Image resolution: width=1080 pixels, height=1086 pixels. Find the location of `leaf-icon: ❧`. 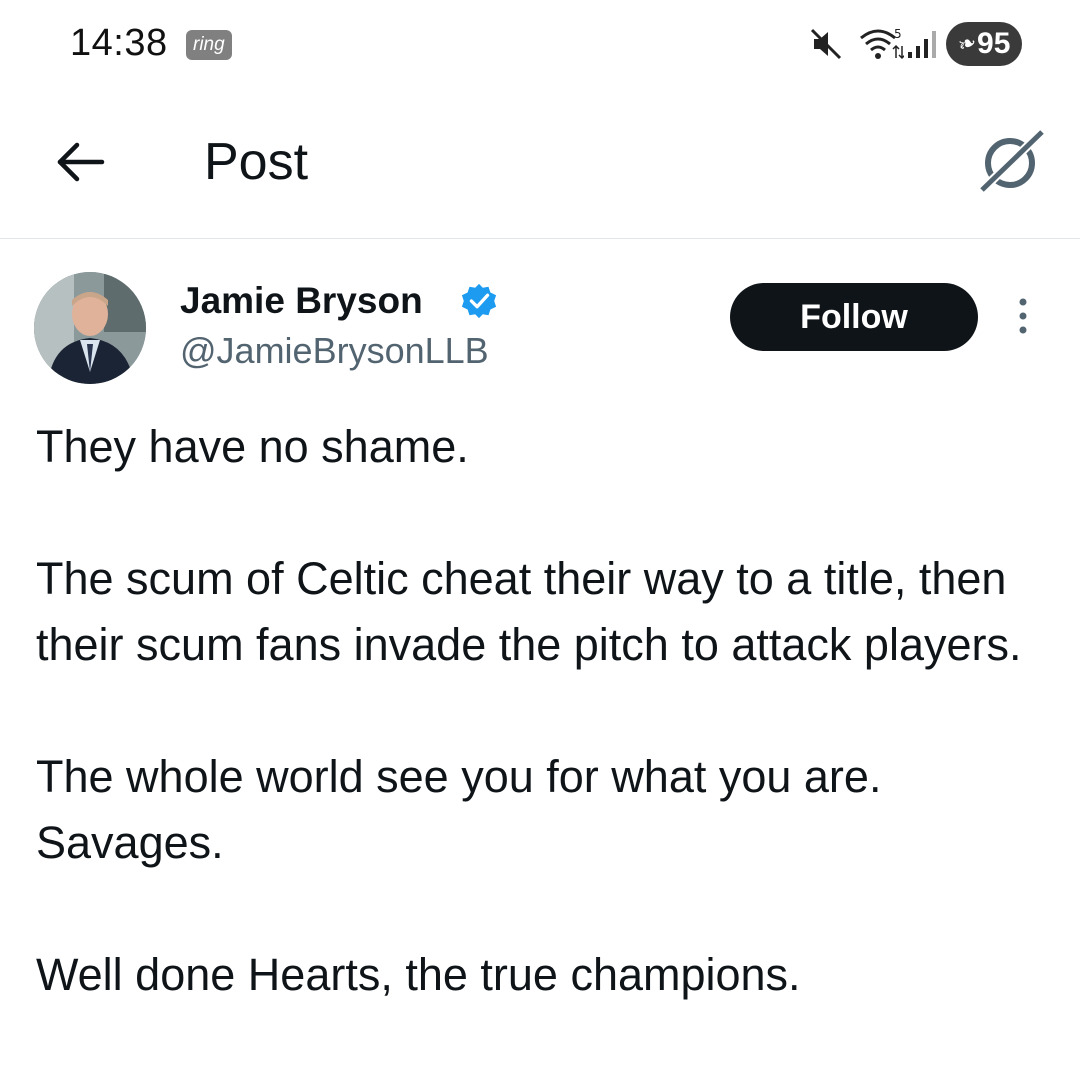

leaf-icon: ❧ is located at coordinates (966, 43).